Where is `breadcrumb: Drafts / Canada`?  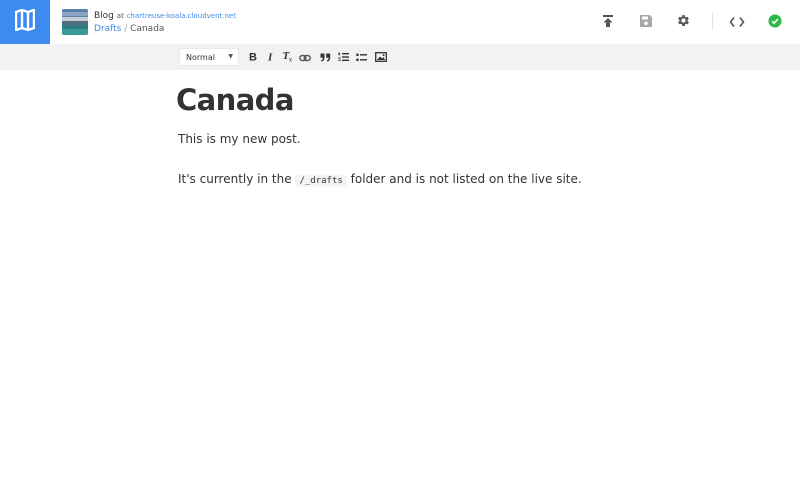
breadcrumb: Drafts / Canada is located at coordinates (165, 29).